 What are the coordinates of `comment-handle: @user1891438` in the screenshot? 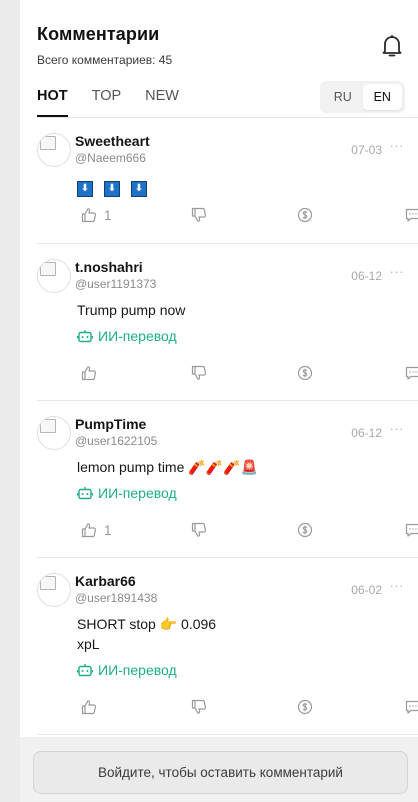 It's located at (116, 598).